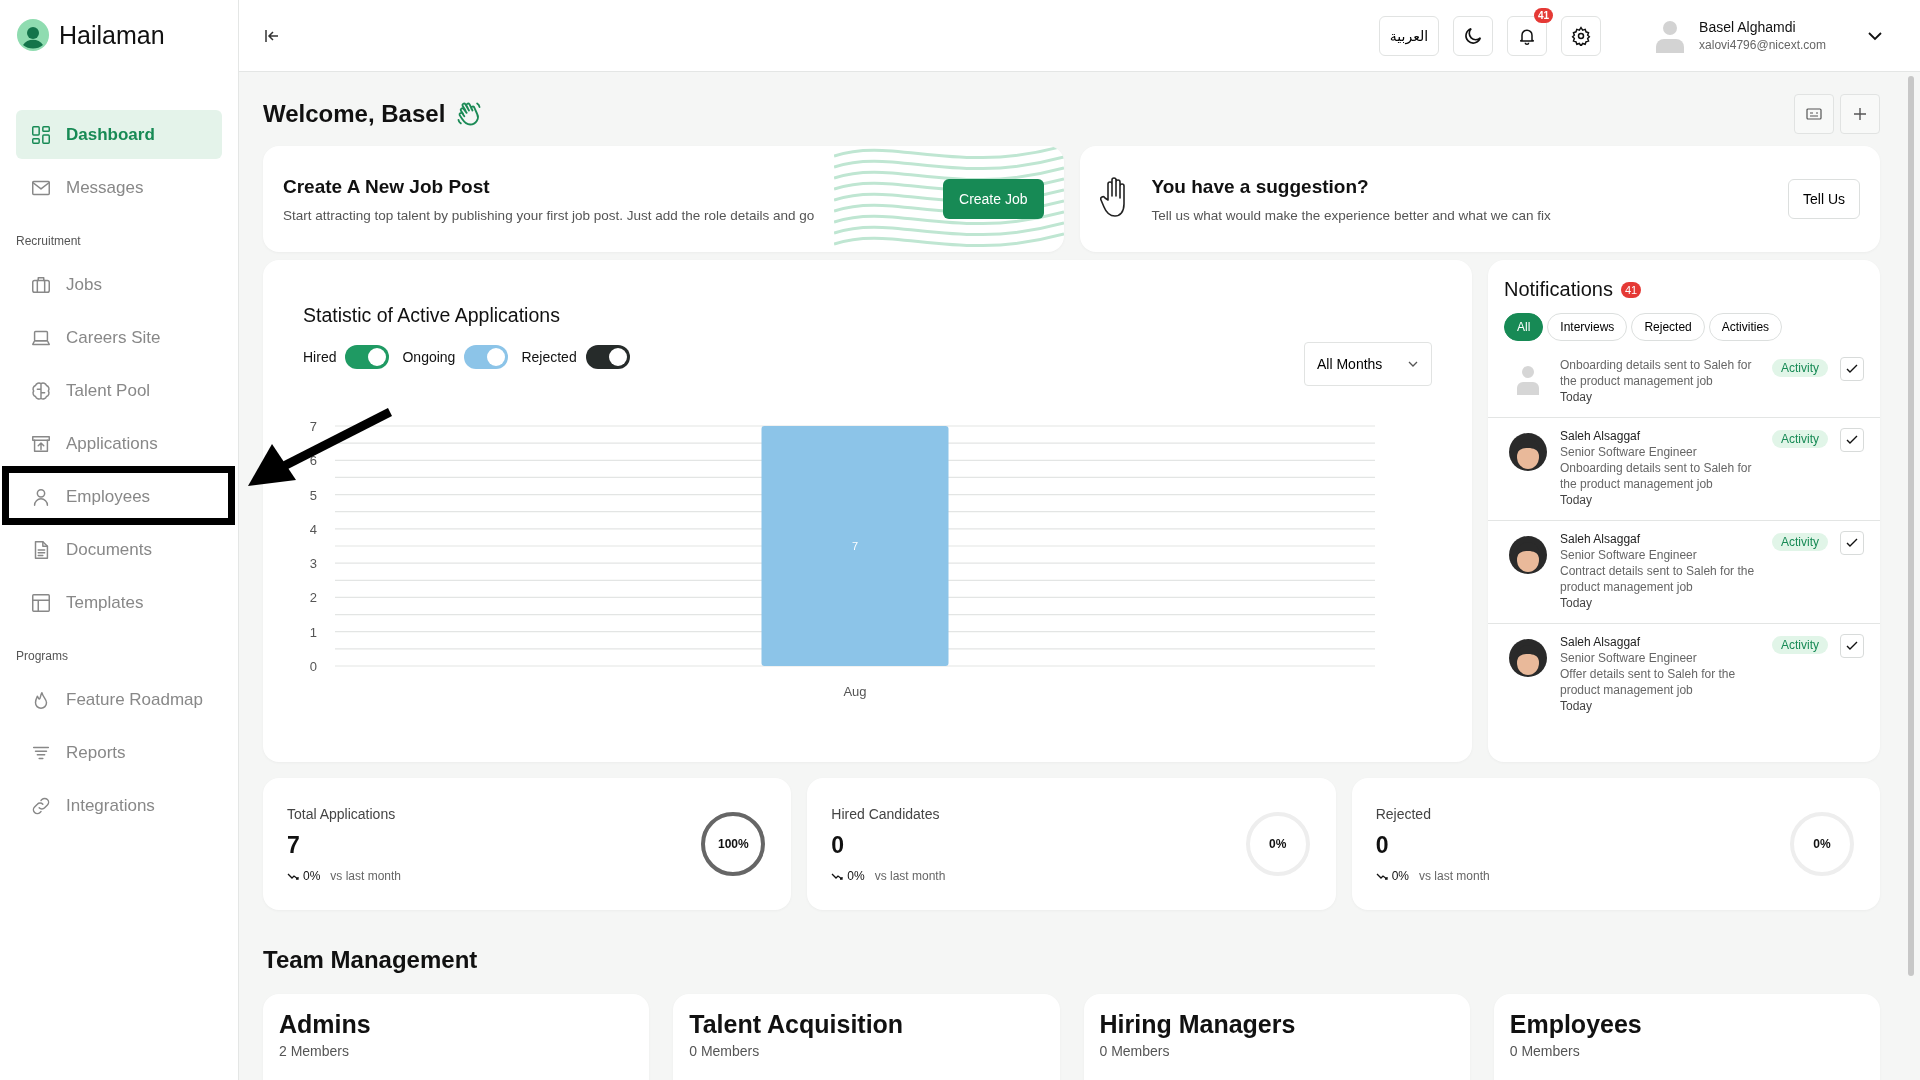 The height and width of the screenshot is (1080, 1920). Describe the element at coordinates (313, 529) in the screenshot. I see `y-tick-label: 4` at that location.